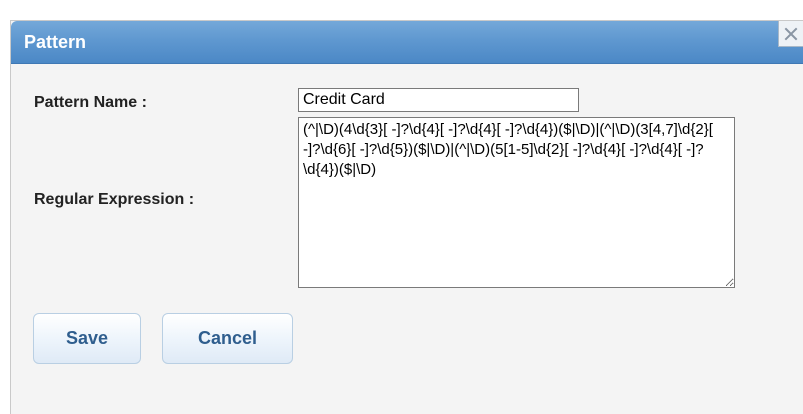 The height and width of the screenshot is (414, 803). What do you see at coordinates (438, 100) in the screenshot?
I see `pattern-name-input` at bounding box center [438, 100].